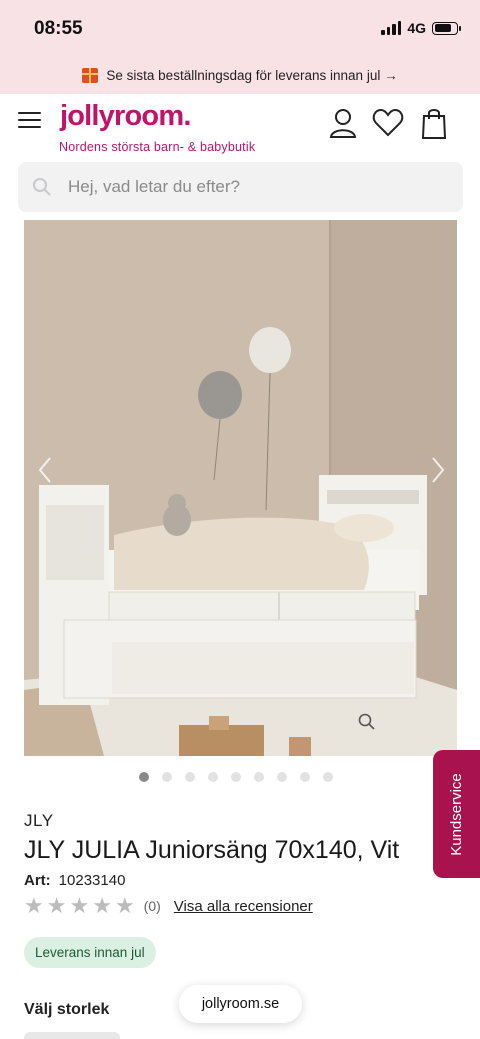  What do you see at coordinates (438, 470) in the screenshot?
I see `next-image-arrow` at bounding box center [438, 470].